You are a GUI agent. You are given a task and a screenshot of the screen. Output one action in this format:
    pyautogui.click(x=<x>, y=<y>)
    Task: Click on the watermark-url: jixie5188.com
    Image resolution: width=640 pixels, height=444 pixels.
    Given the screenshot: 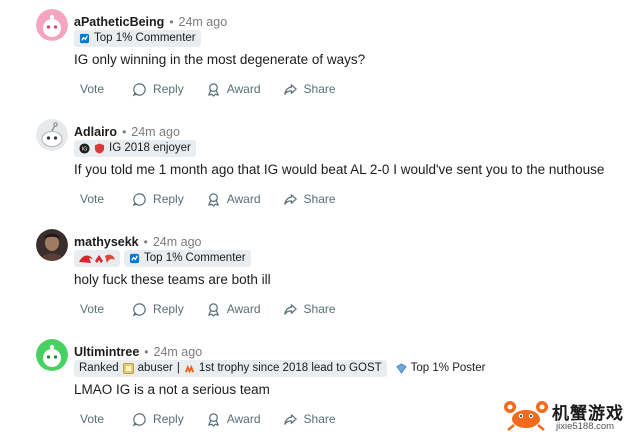 What is the action you would take?
    pyautogui.click(x=585, y=426)
    